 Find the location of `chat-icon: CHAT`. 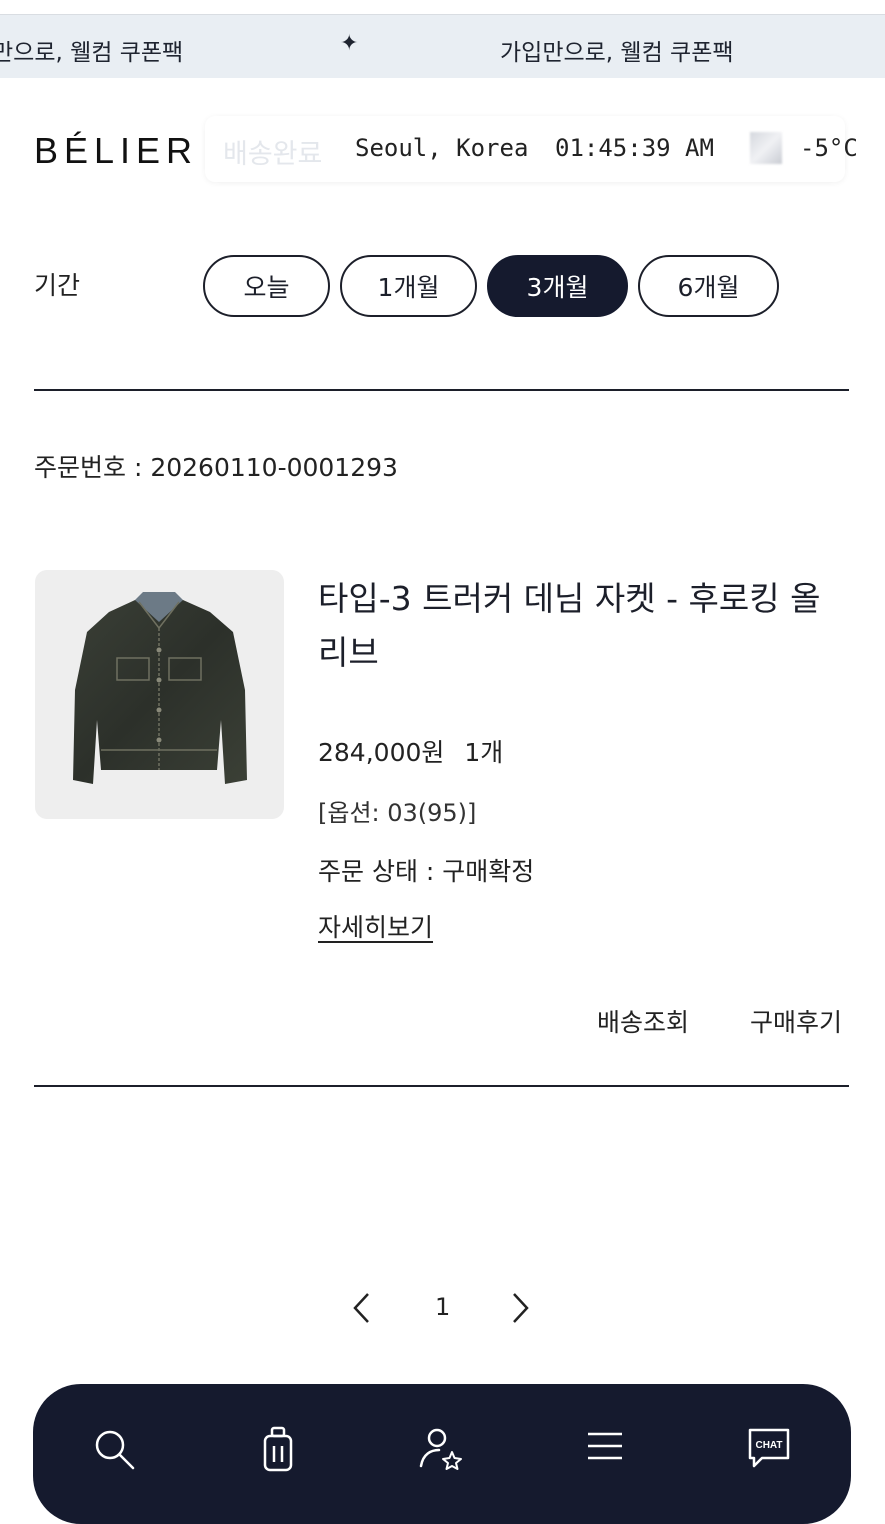

chat-icon: CHAT is located at coordinates (769, 1449).